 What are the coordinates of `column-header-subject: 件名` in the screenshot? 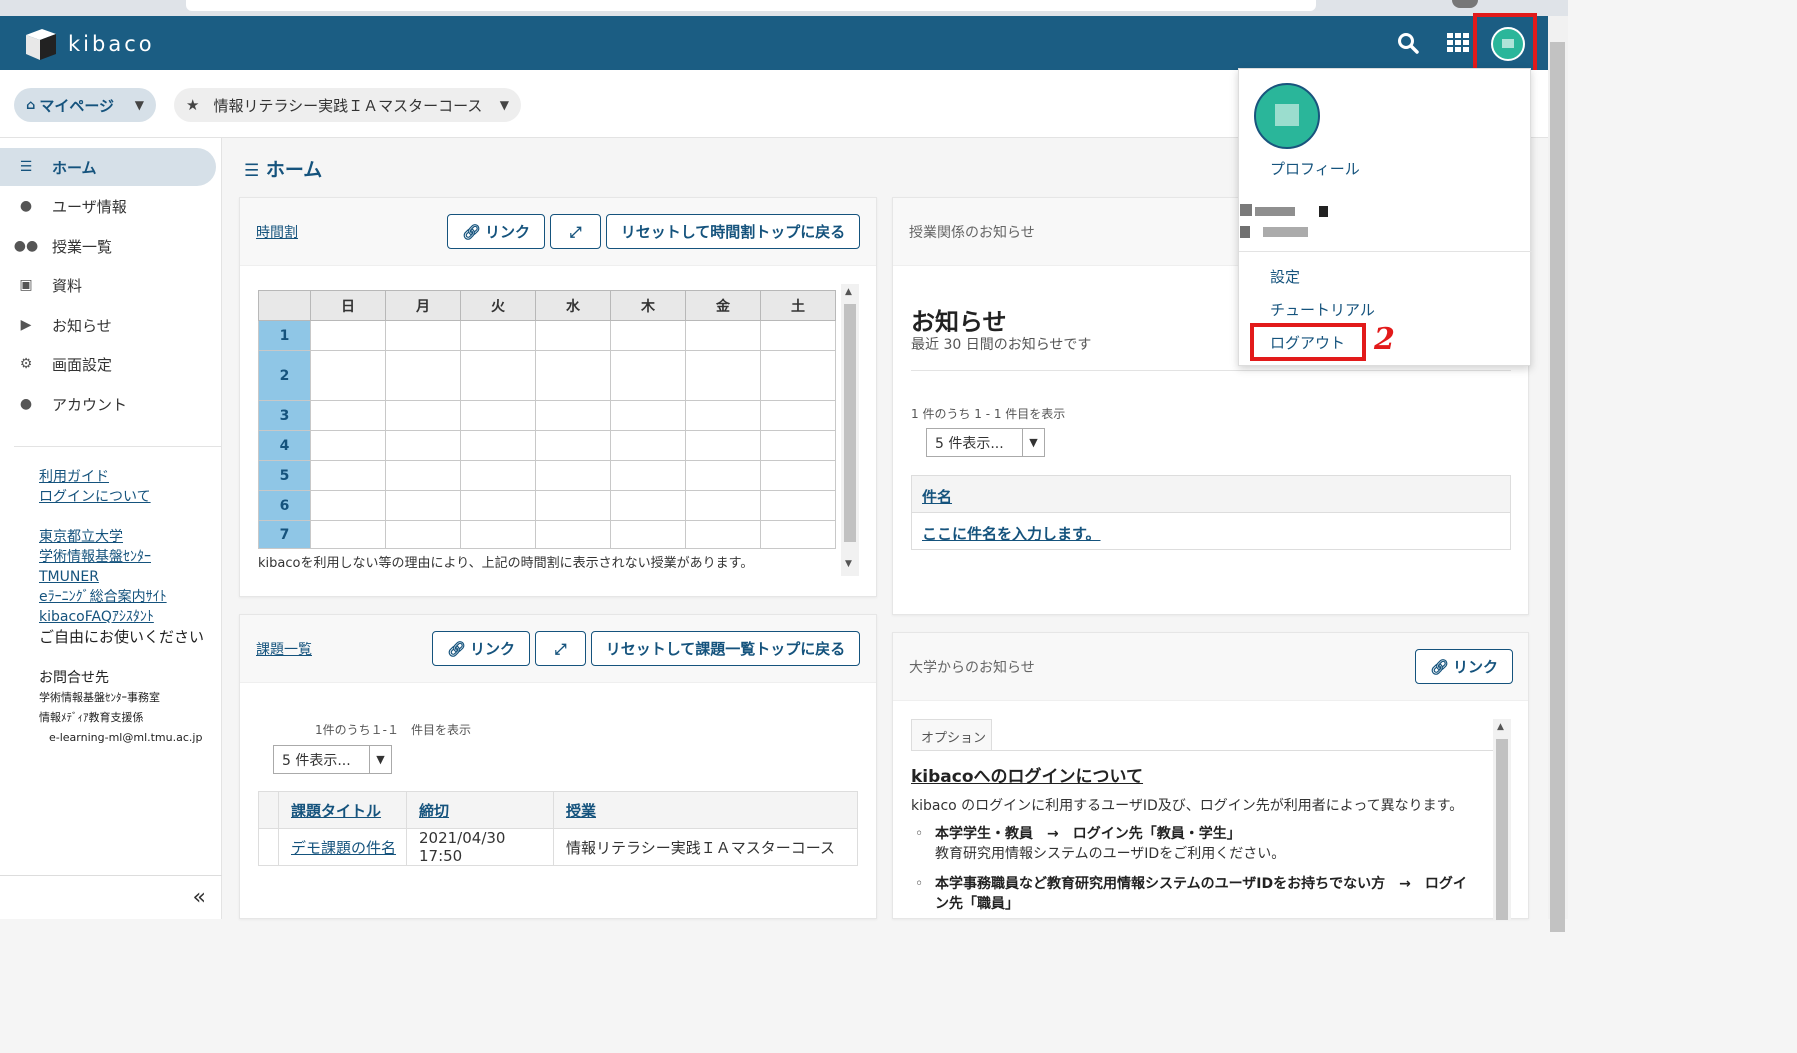 It's located at (1211, 494).